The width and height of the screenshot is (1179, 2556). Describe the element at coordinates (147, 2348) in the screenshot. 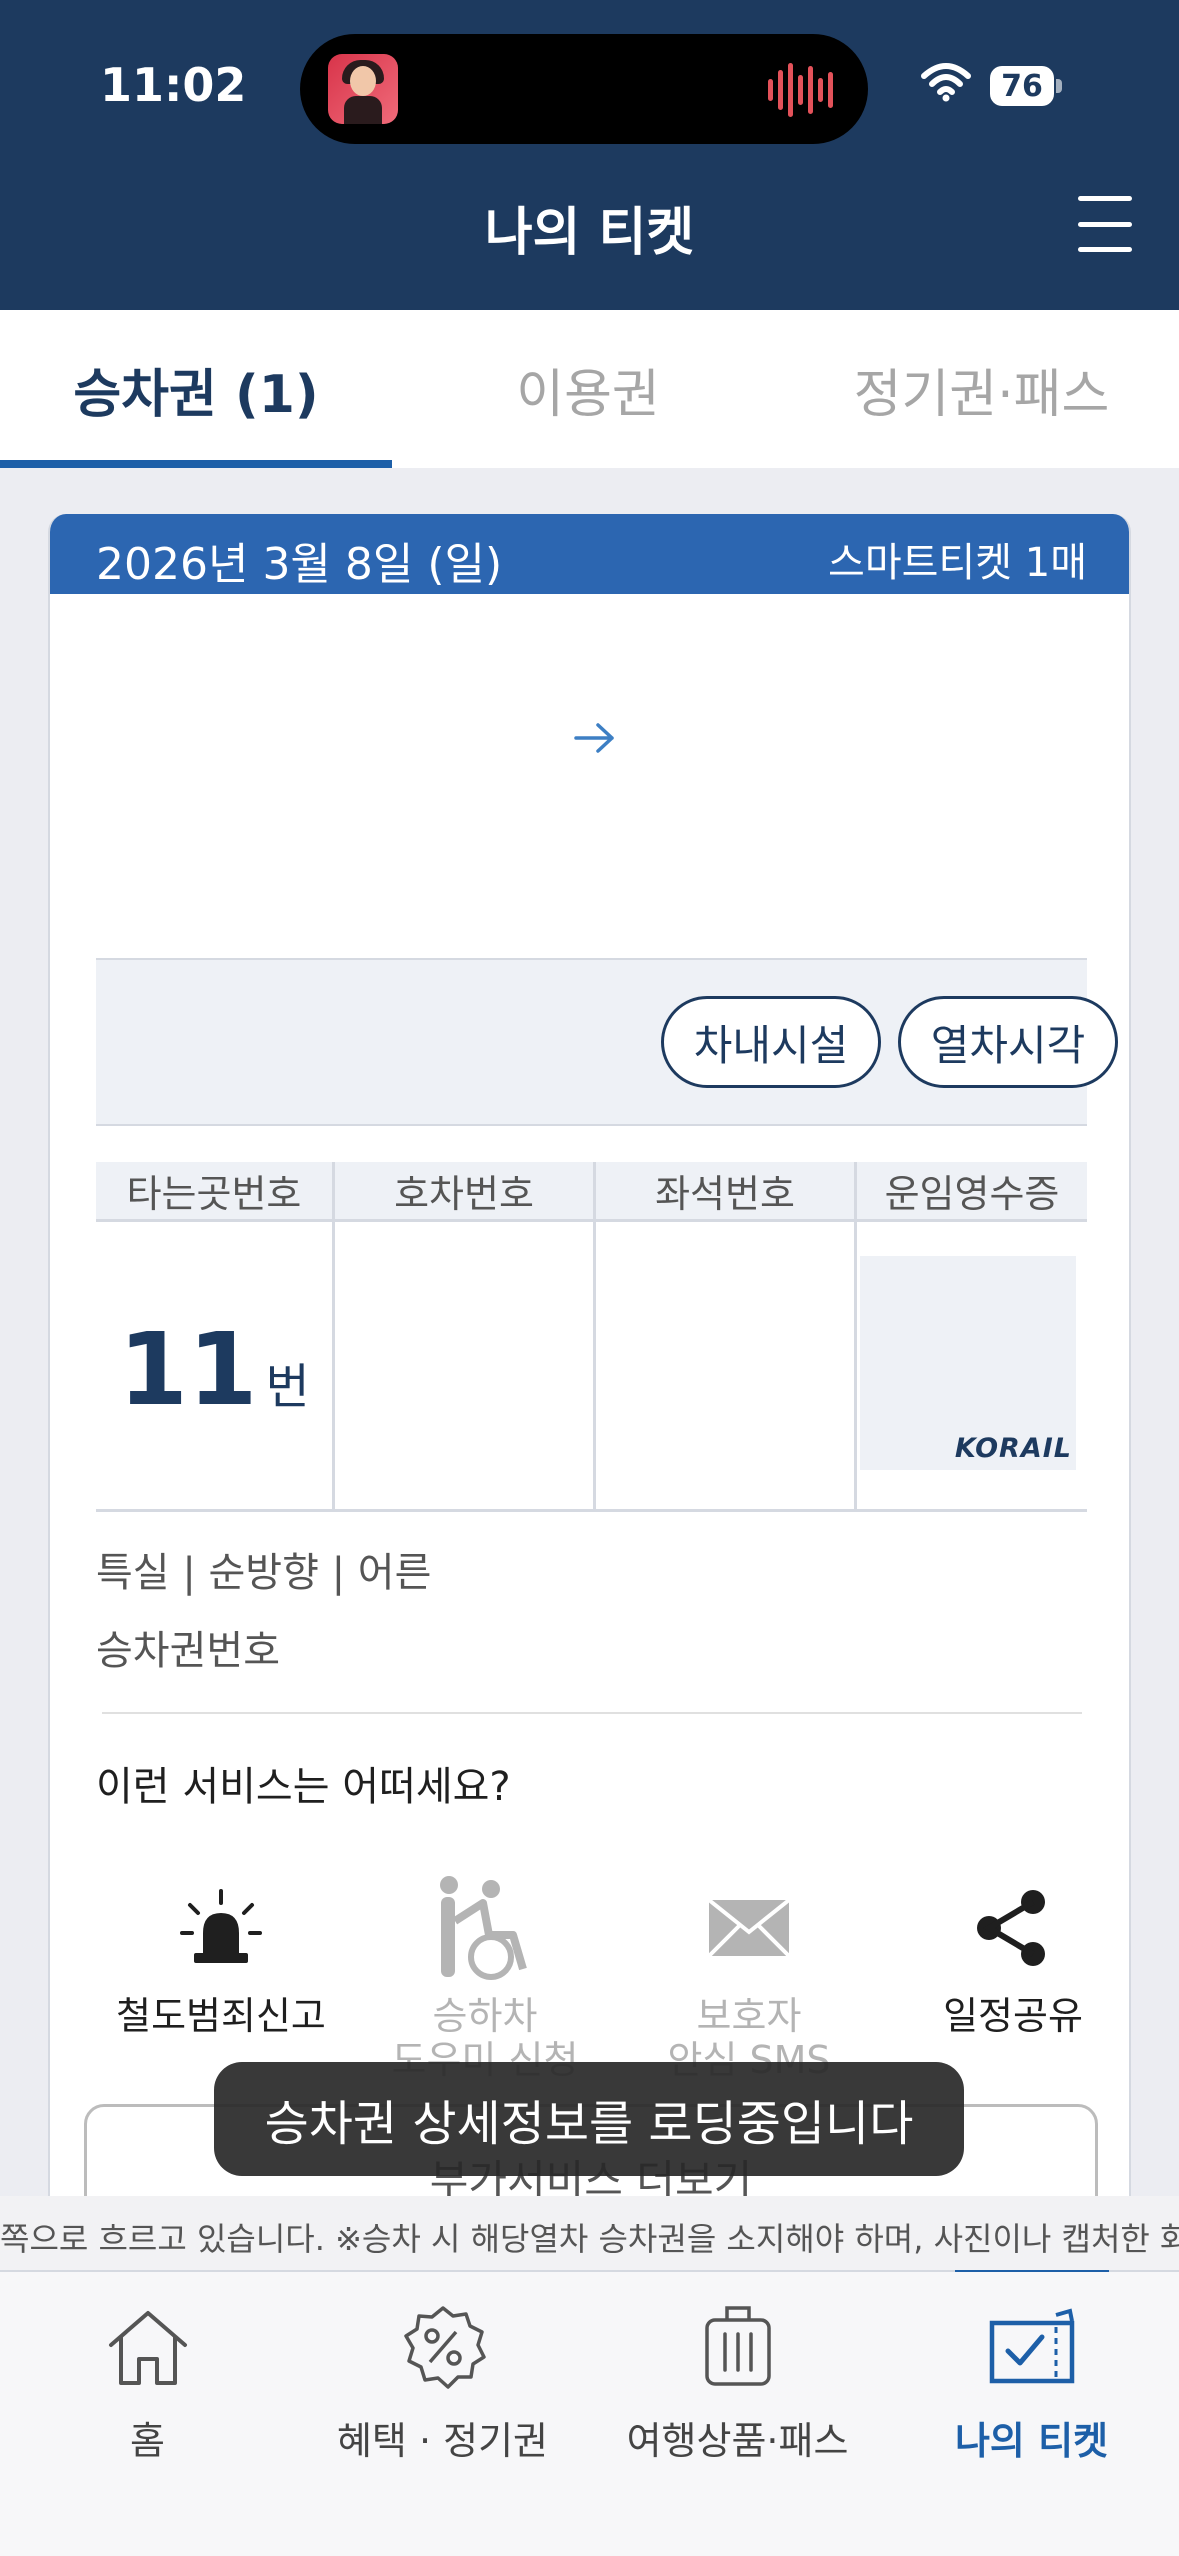

I see `home-icon` at that location.